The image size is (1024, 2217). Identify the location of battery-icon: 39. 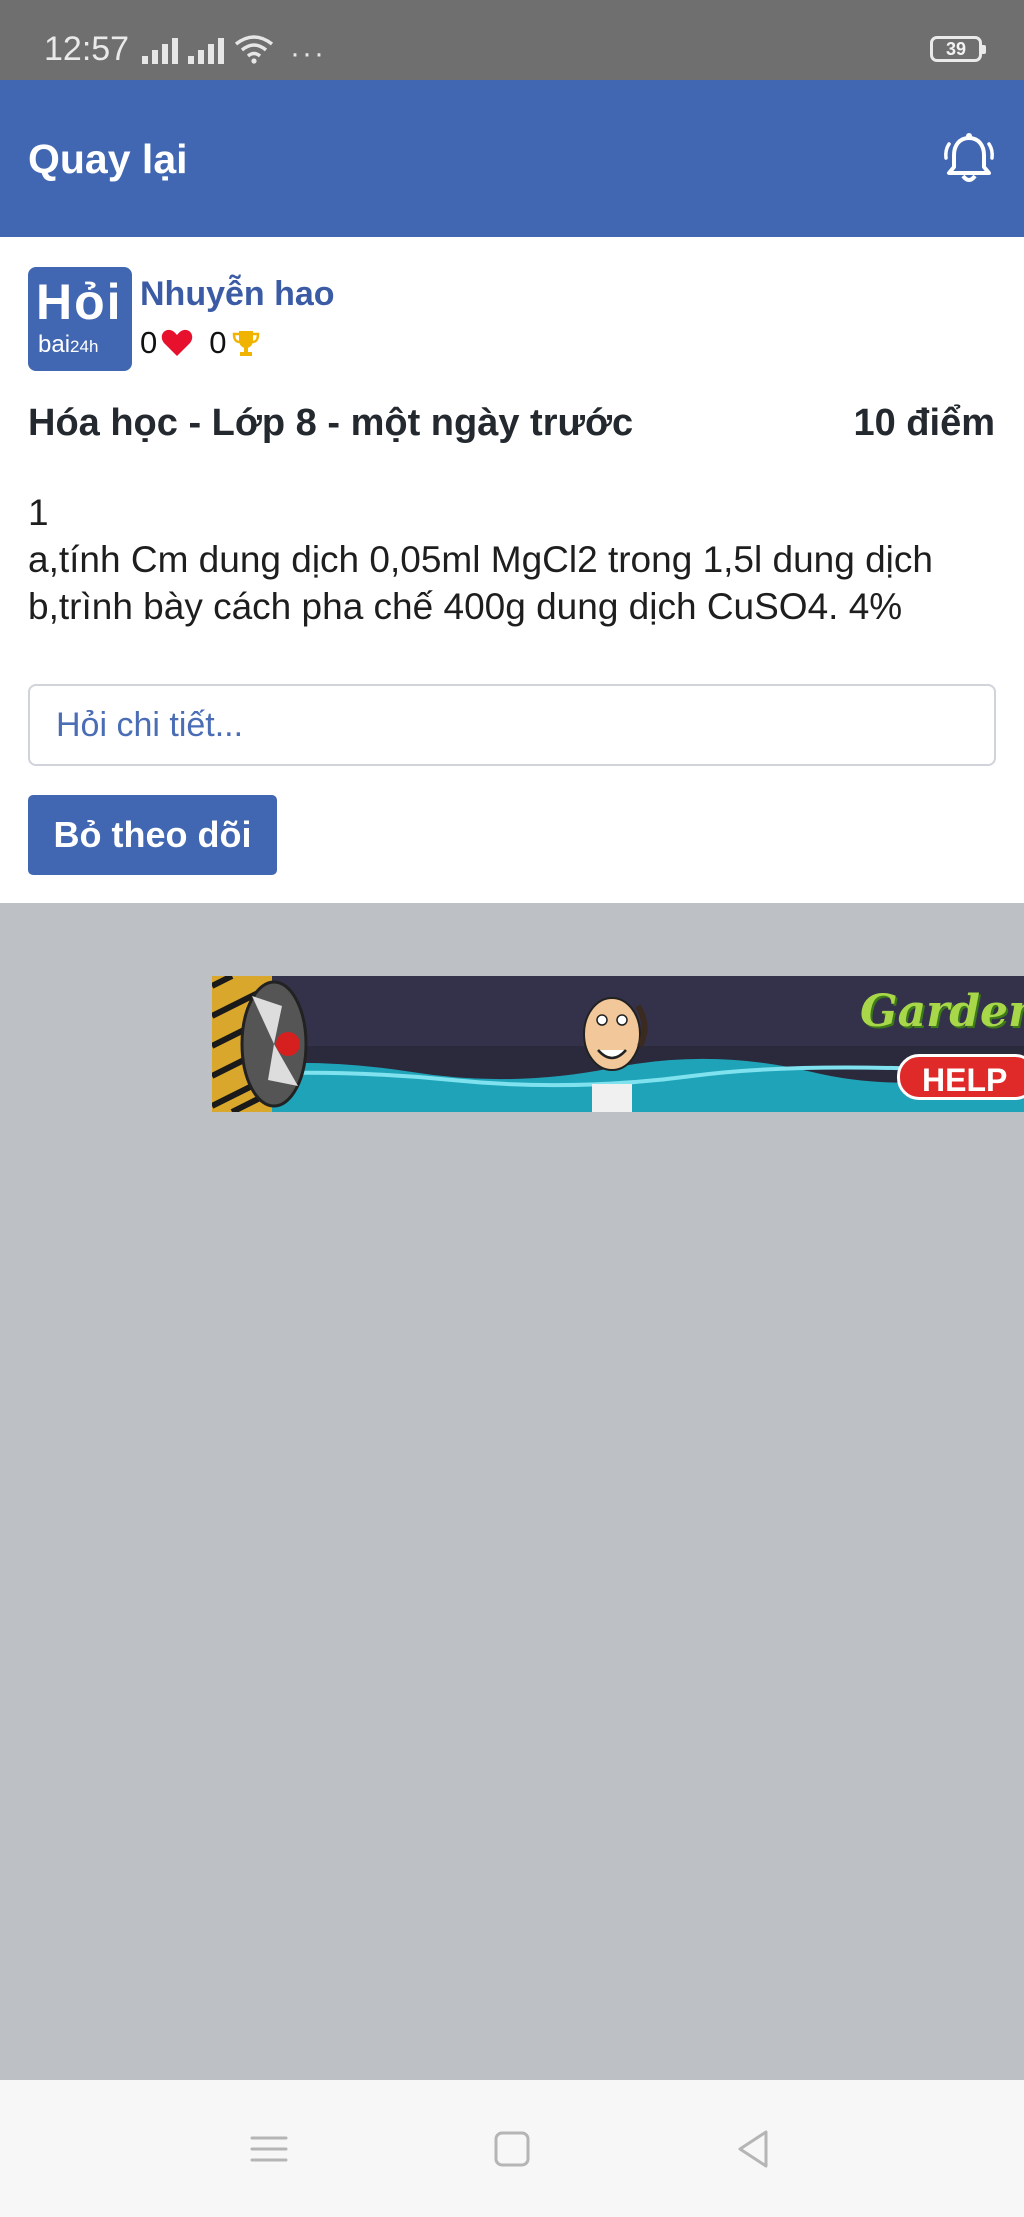
(958, 49).